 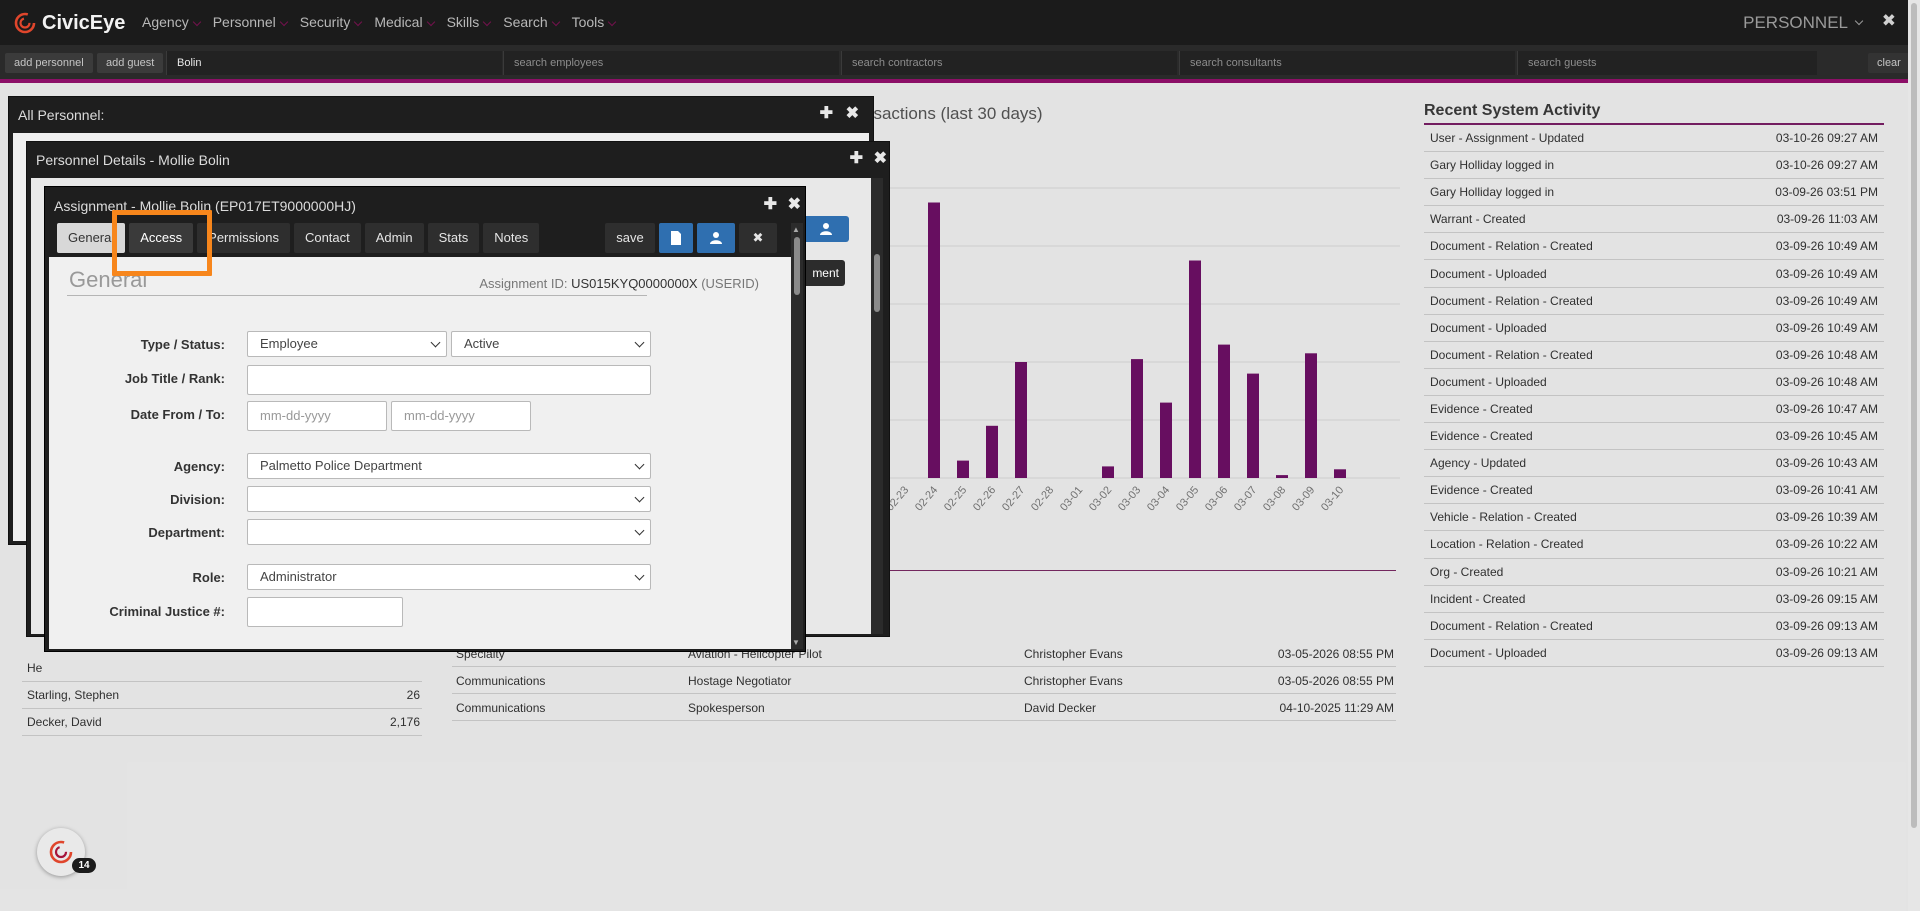 I want to click on arrow-up-icon: ▲, so click(x=796, y=229).